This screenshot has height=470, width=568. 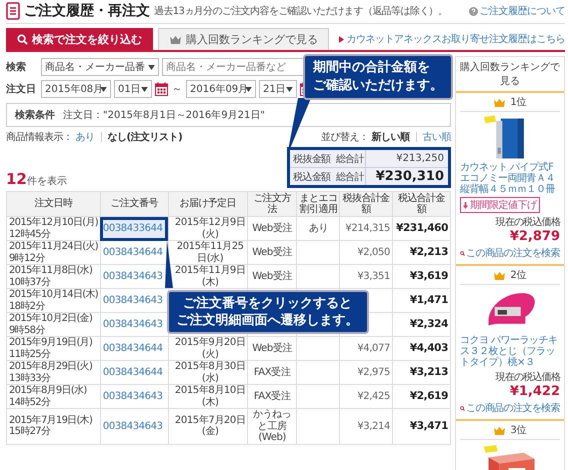 What do you see at coordinates (35, 115) in the screenshot?
I see `conditions-label: 検索条件` at bounding box center [35, 115].